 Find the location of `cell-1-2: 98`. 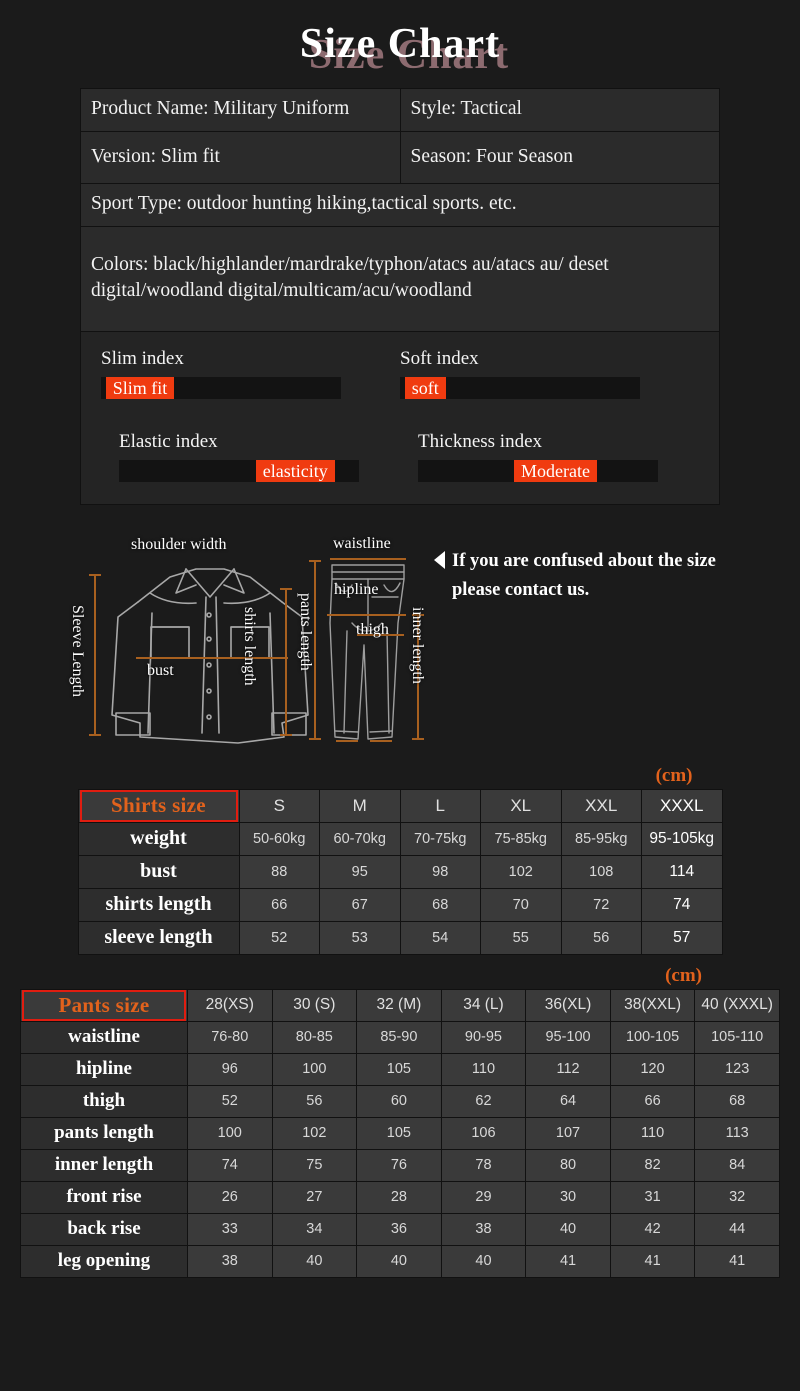

cell-1-2: 98 is located at coordinates (440, 871).